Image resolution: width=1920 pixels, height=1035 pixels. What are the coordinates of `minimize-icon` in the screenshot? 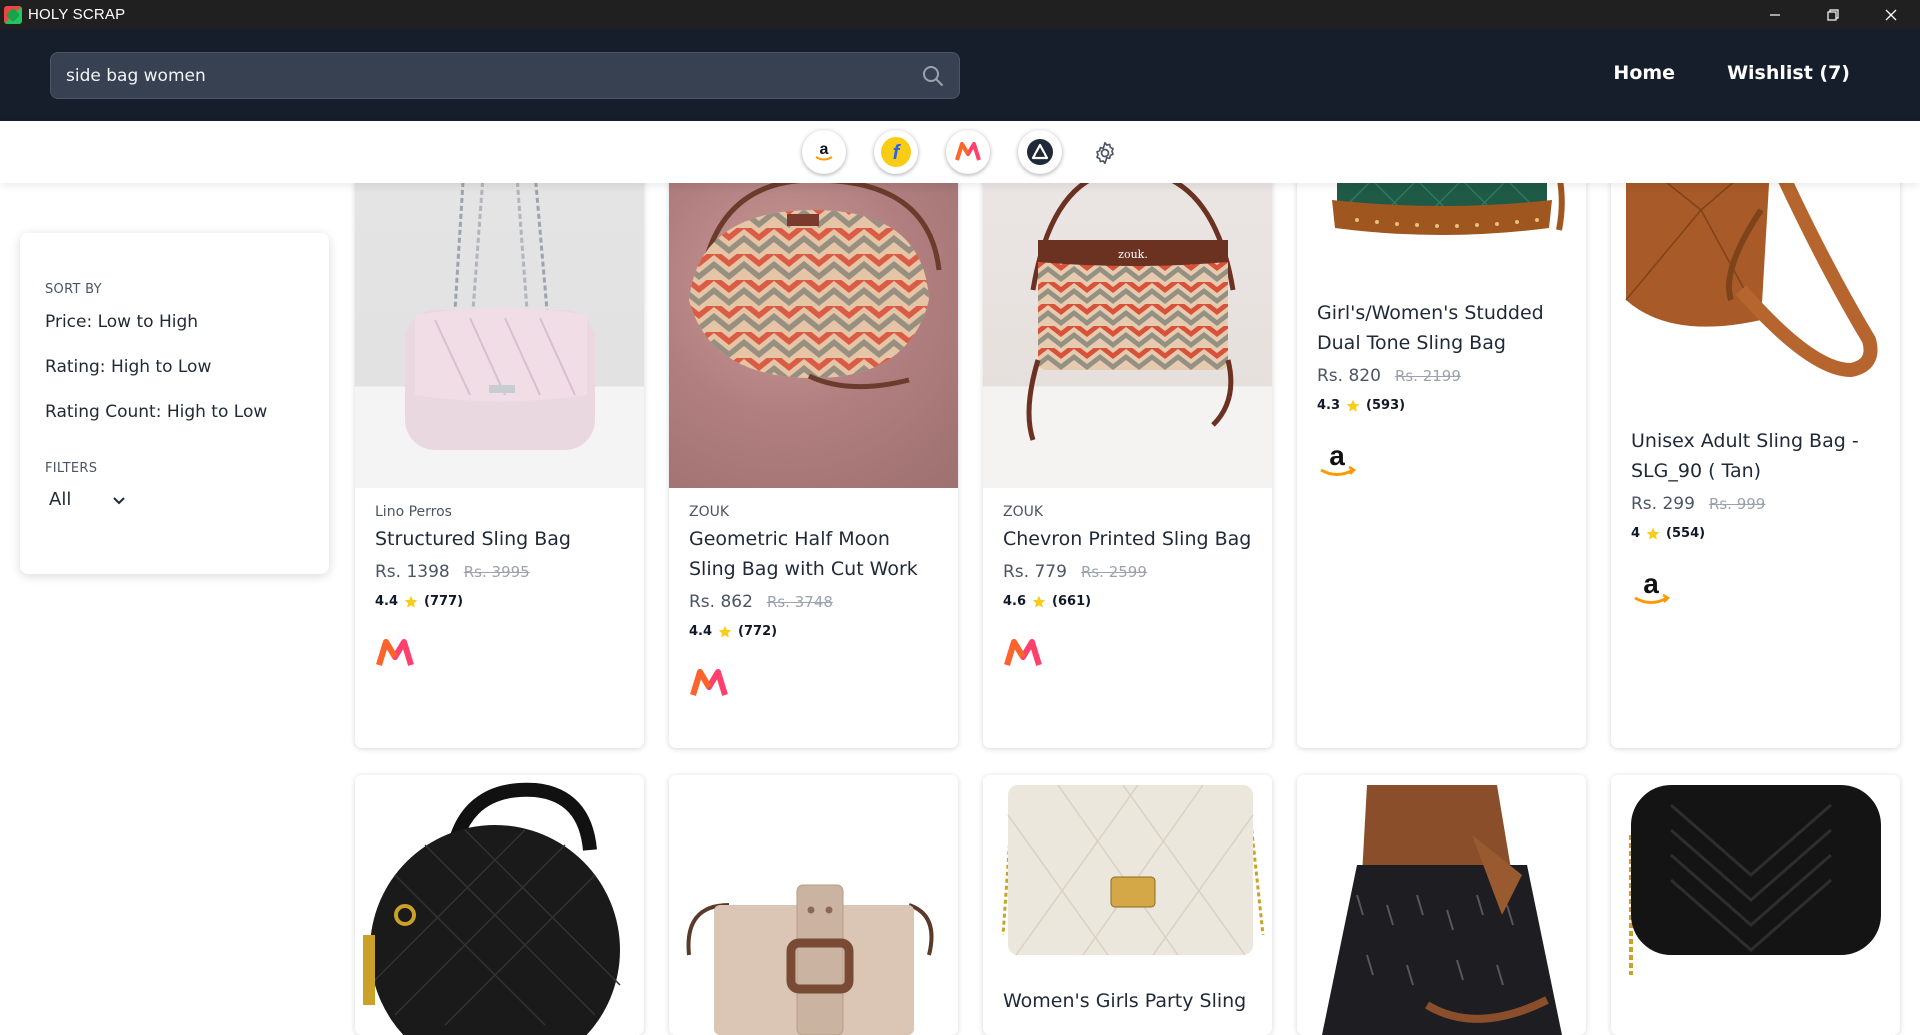 It's located at (1775, 14).